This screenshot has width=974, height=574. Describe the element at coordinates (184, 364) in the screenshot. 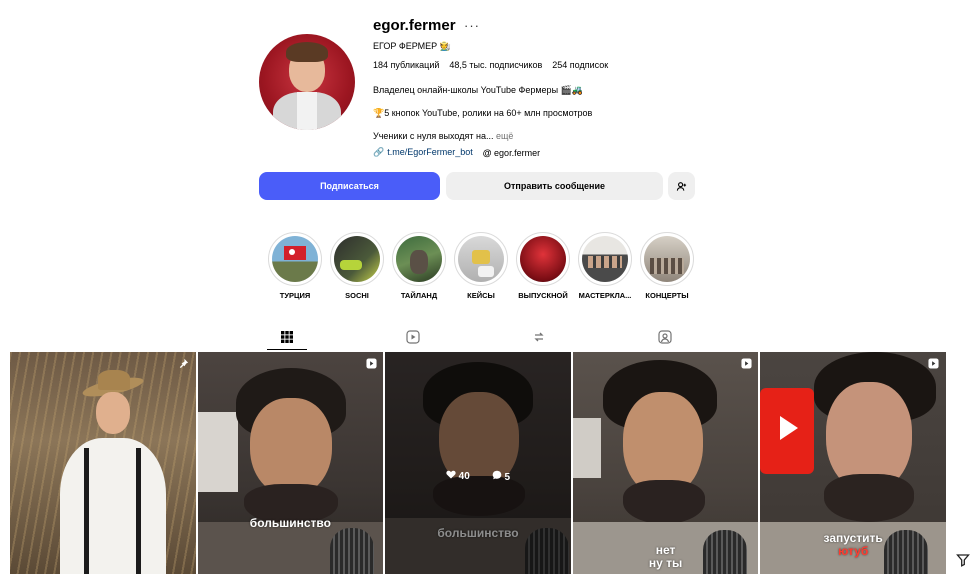

I see `pin-icon` at that location.